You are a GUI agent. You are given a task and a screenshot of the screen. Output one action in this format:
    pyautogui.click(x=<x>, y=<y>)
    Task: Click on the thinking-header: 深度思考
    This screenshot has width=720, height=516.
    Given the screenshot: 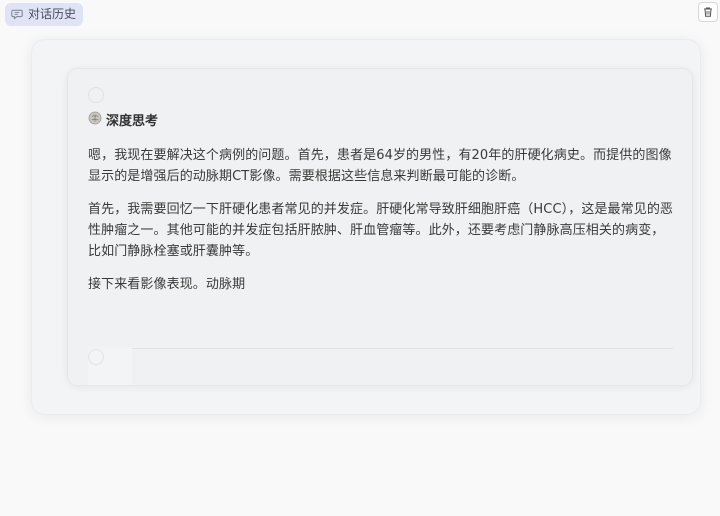 What is the action you would take?
    pyautogui.click(x=123, y=119)
    